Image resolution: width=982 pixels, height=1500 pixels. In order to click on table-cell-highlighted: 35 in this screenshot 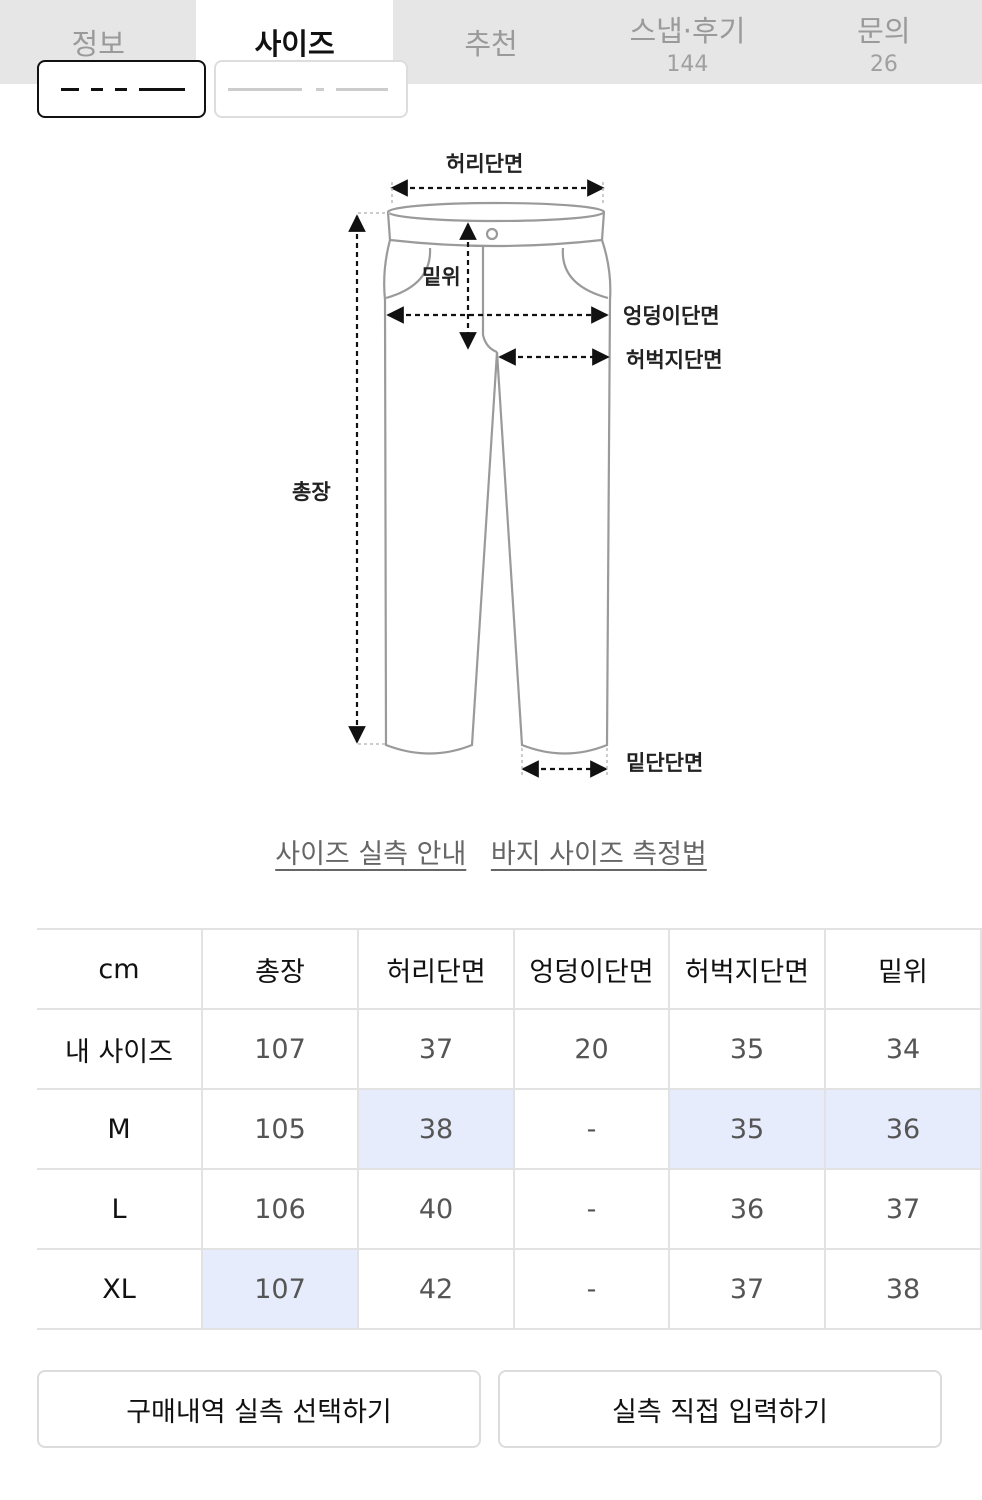, I will do `click(747, 1129)`.